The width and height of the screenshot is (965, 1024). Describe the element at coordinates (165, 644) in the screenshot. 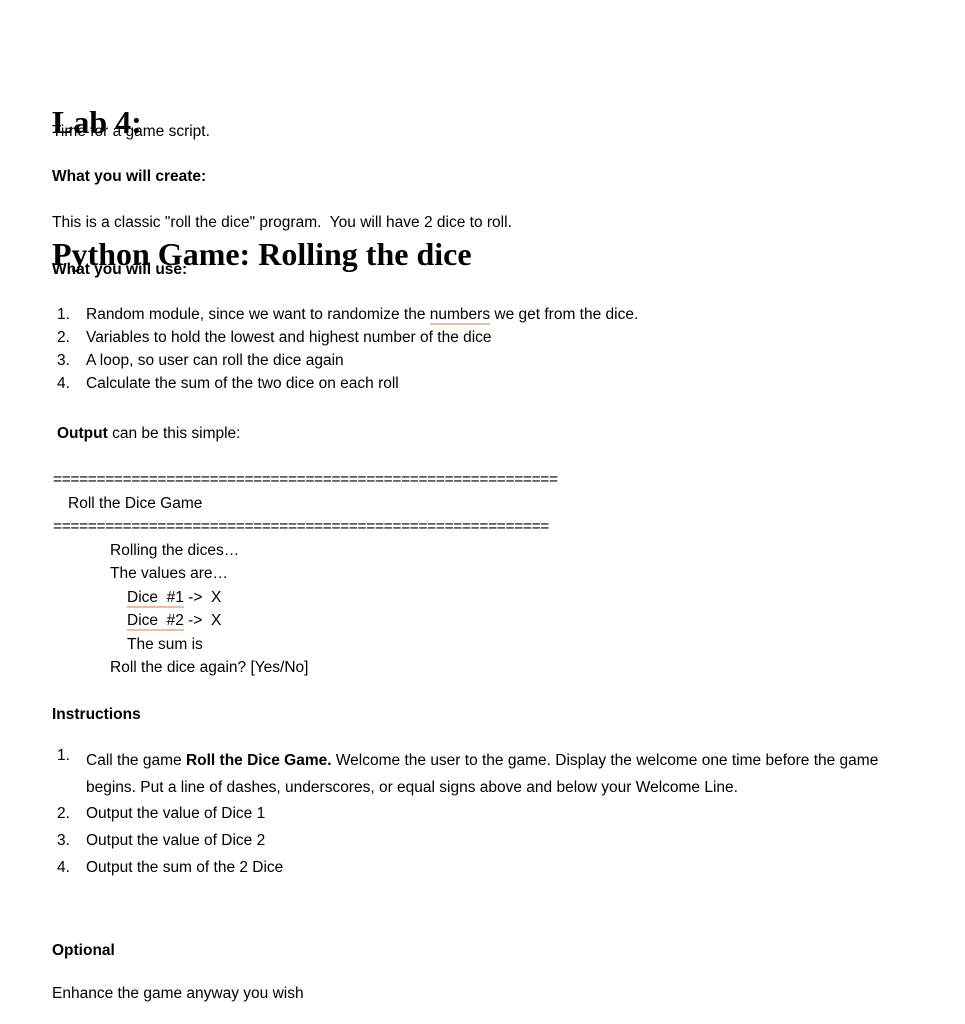

I see `console-line-sum: The sum is` at that location.